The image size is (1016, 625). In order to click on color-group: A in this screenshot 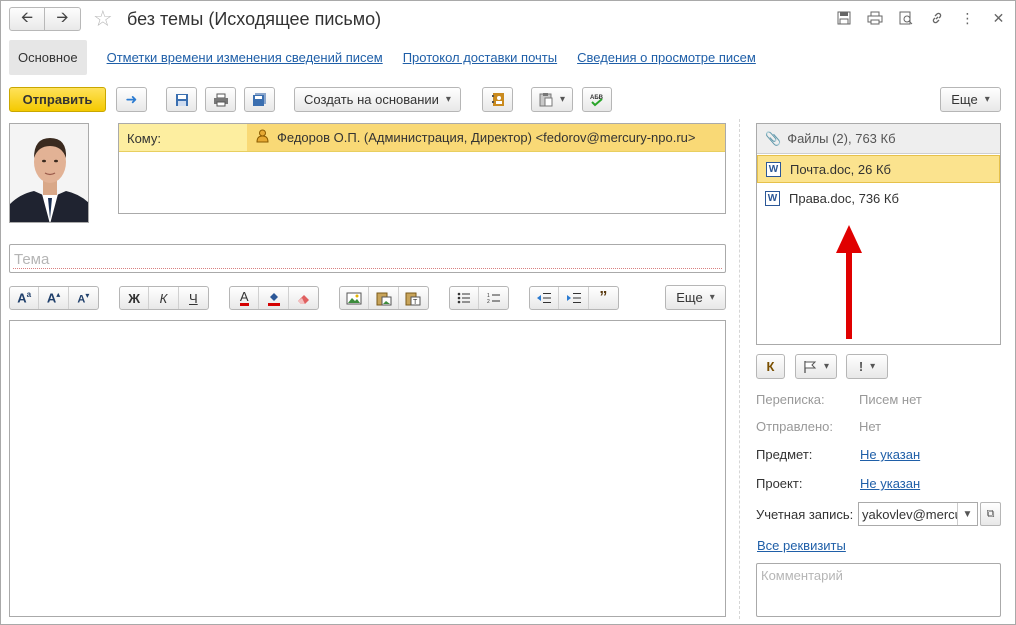, I will do `click(274, 298)`.